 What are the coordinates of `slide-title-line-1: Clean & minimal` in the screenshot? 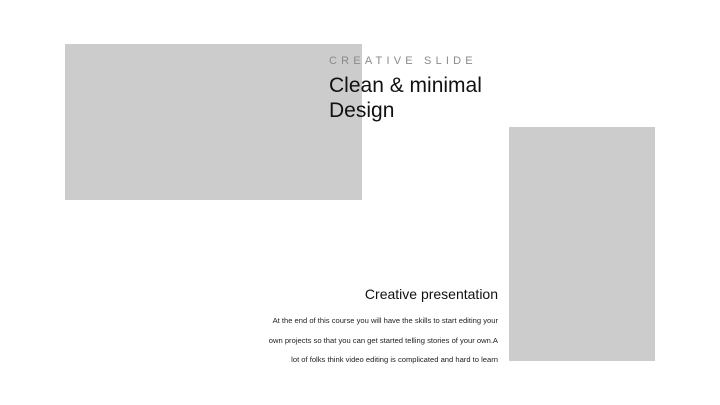 It's located at (405, 85).